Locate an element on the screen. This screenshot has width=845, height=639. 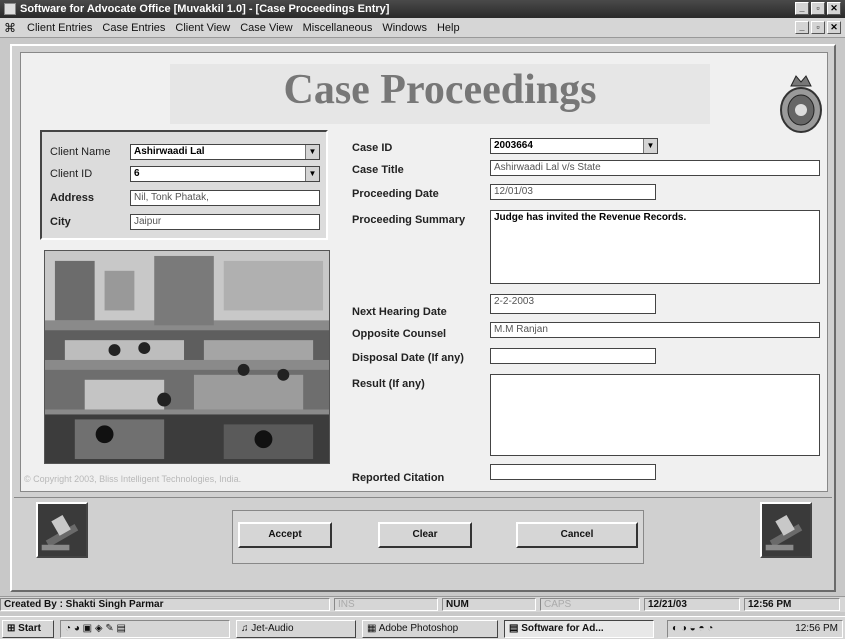
task-adobe-photoshop: ▦ Adobe Photoshop is located at coordinates (430, 629).